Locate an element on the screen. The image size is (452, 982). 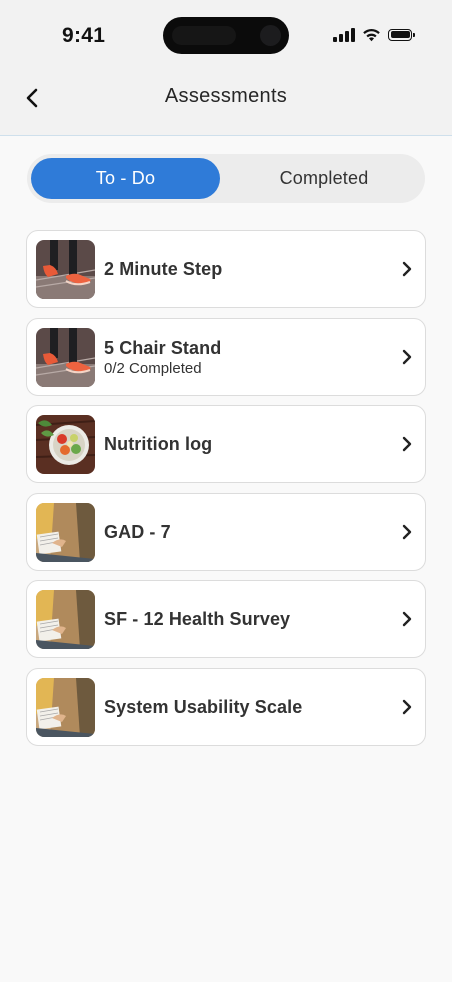
assessment-title: Nutrition log is located at coordinates (158, 443).